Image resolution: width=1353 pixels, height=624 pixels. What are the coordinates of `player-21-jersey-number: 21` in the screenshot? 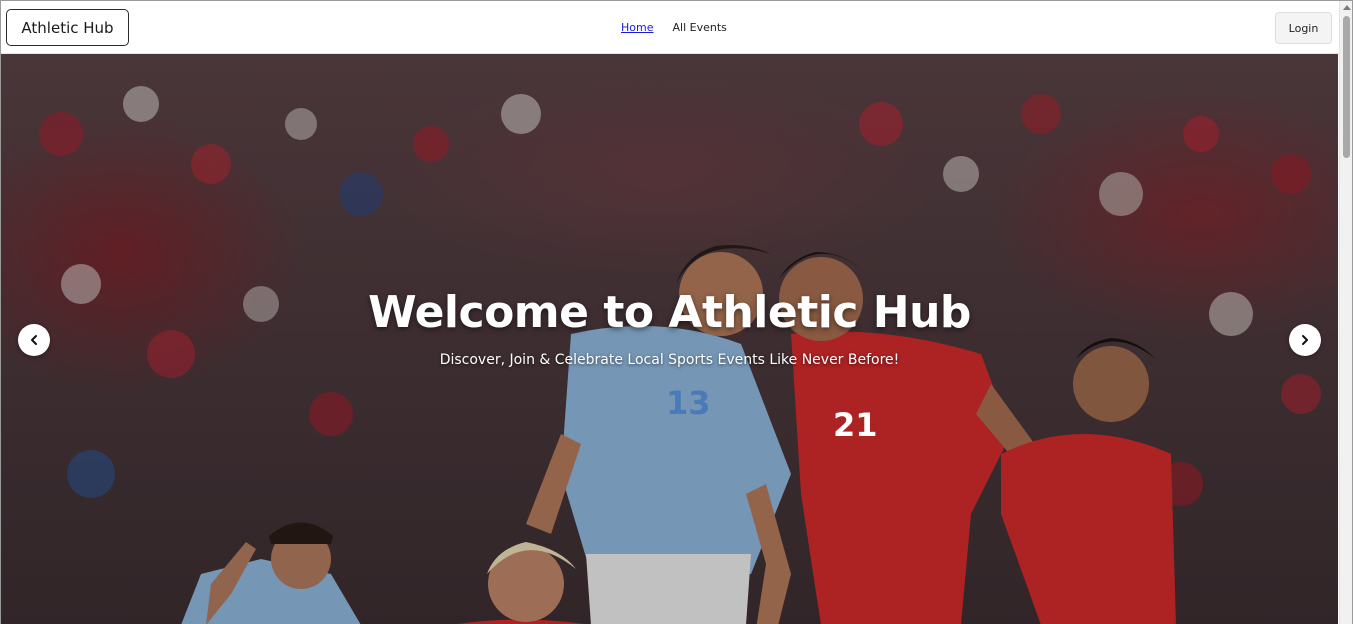 It's located at (855, 425).